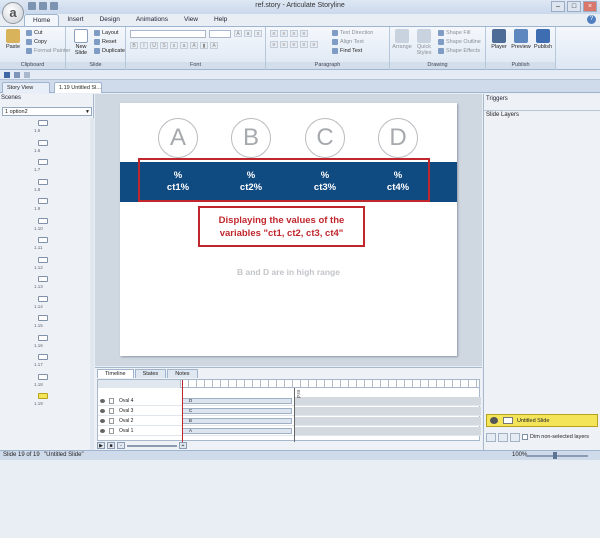 This screenshot has width=600, height=538. I want to click on spacing-icon: a, so click(184, 45).